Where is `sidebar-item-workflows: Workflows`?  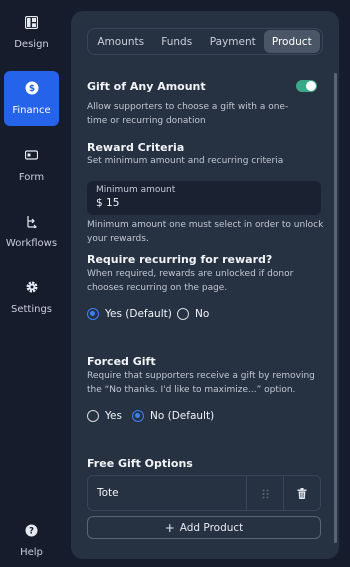
sidebar-item-workflows: Workflows is located at coordinates (31, 231).